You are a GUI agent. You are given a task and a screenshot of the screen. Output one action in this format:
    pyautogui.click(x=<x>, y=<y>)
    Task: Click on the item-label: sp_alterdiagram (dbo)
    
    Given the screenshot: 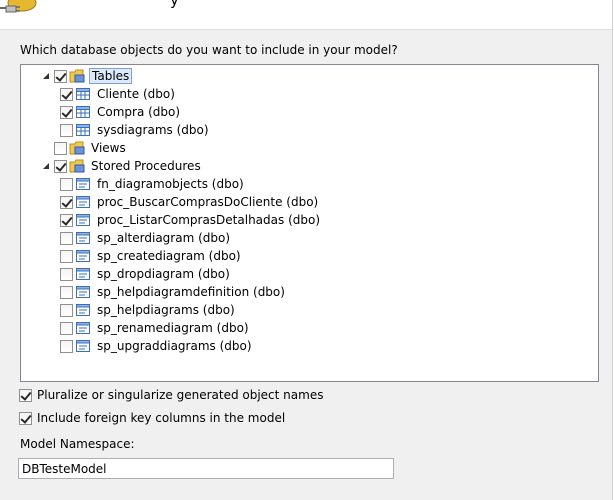 What is the action you would take?
    pyautogui.click(x=164, y=238)
    